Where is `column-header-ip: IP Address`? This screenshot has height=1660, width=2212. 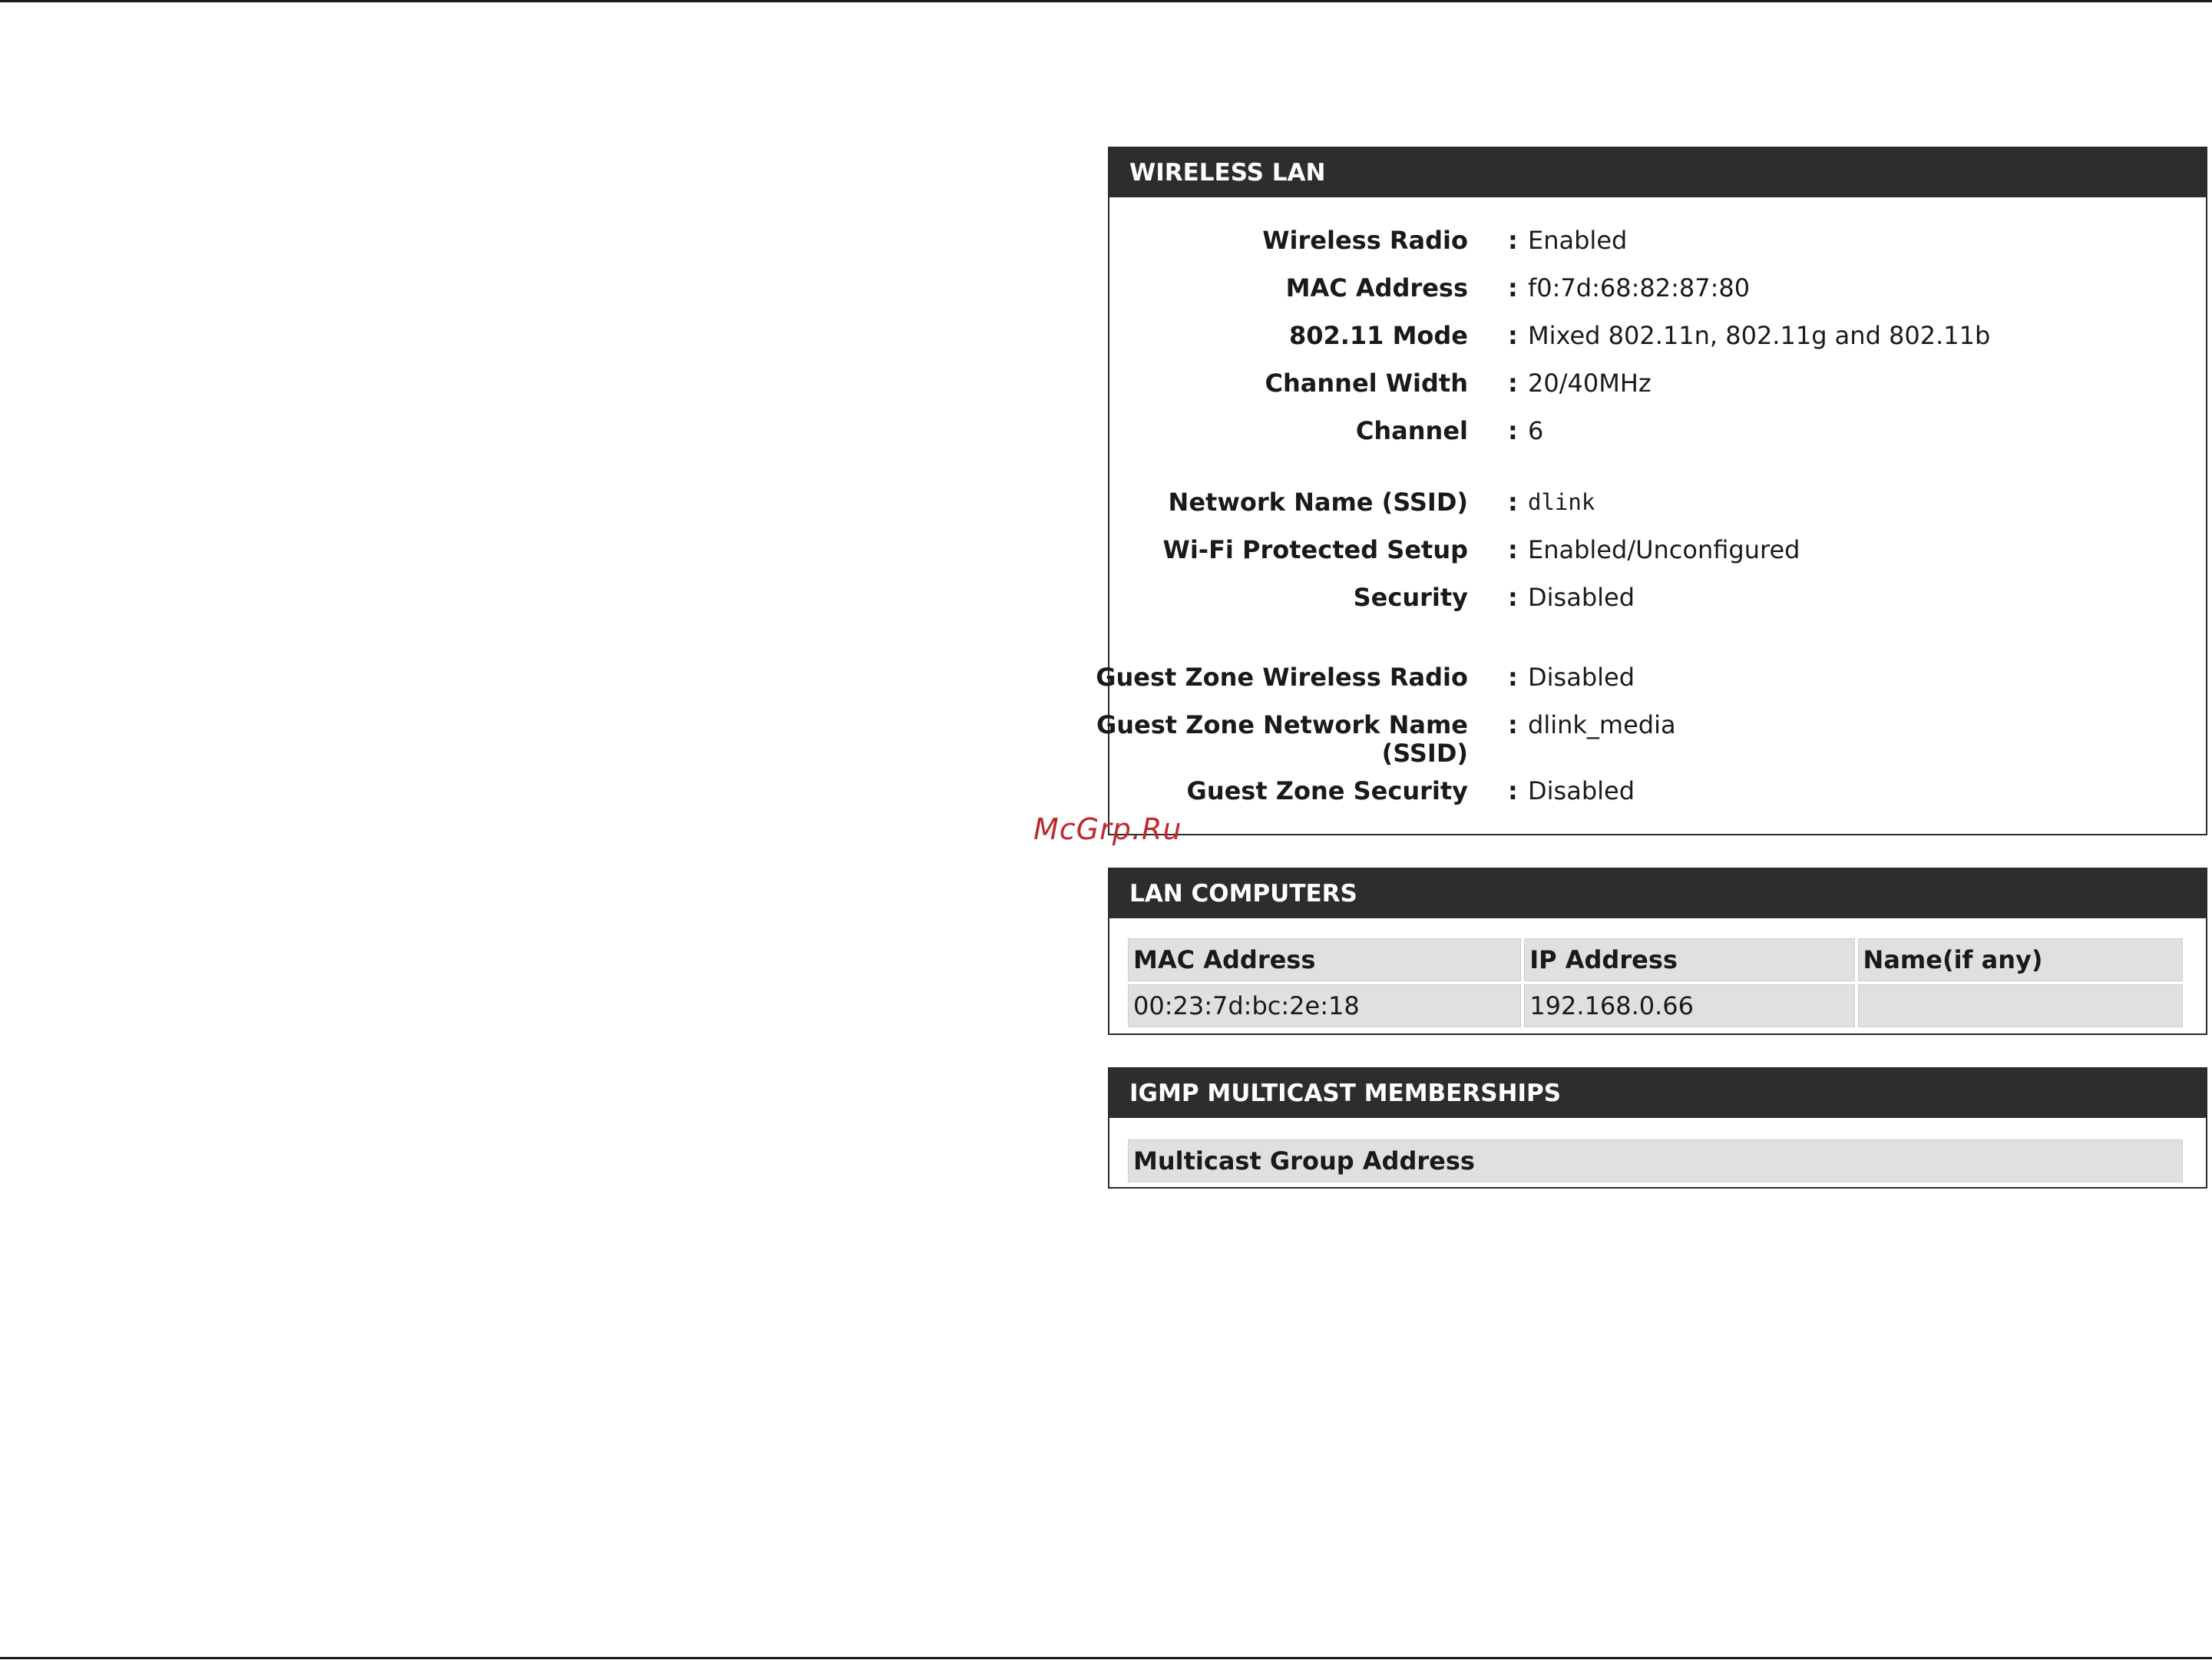
column-header-ip: IP Address is located at coordinates (1690, 959).